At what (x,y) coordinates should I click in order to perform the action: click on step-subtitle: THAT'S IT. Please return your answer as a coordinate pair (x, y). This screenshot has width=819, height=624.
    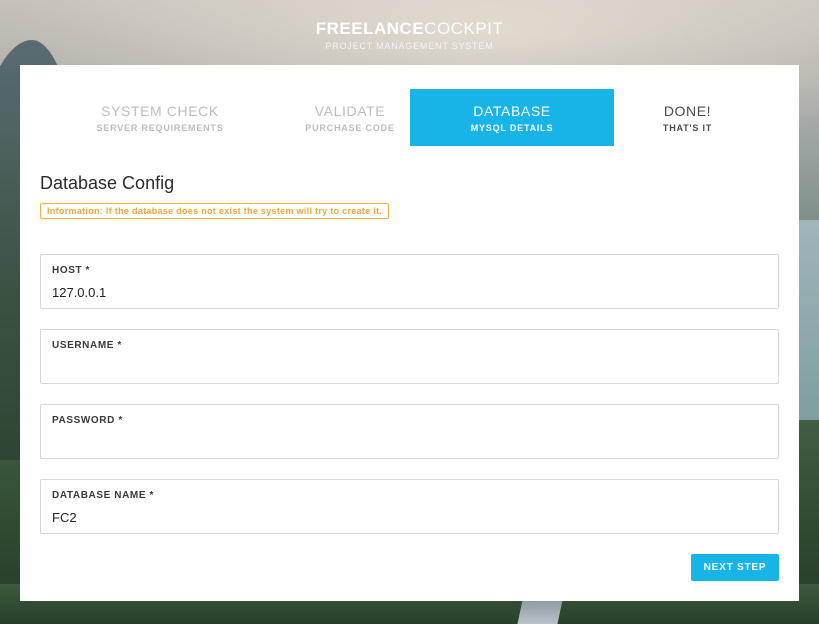
    Looking at the image, I should click on (687, 128).